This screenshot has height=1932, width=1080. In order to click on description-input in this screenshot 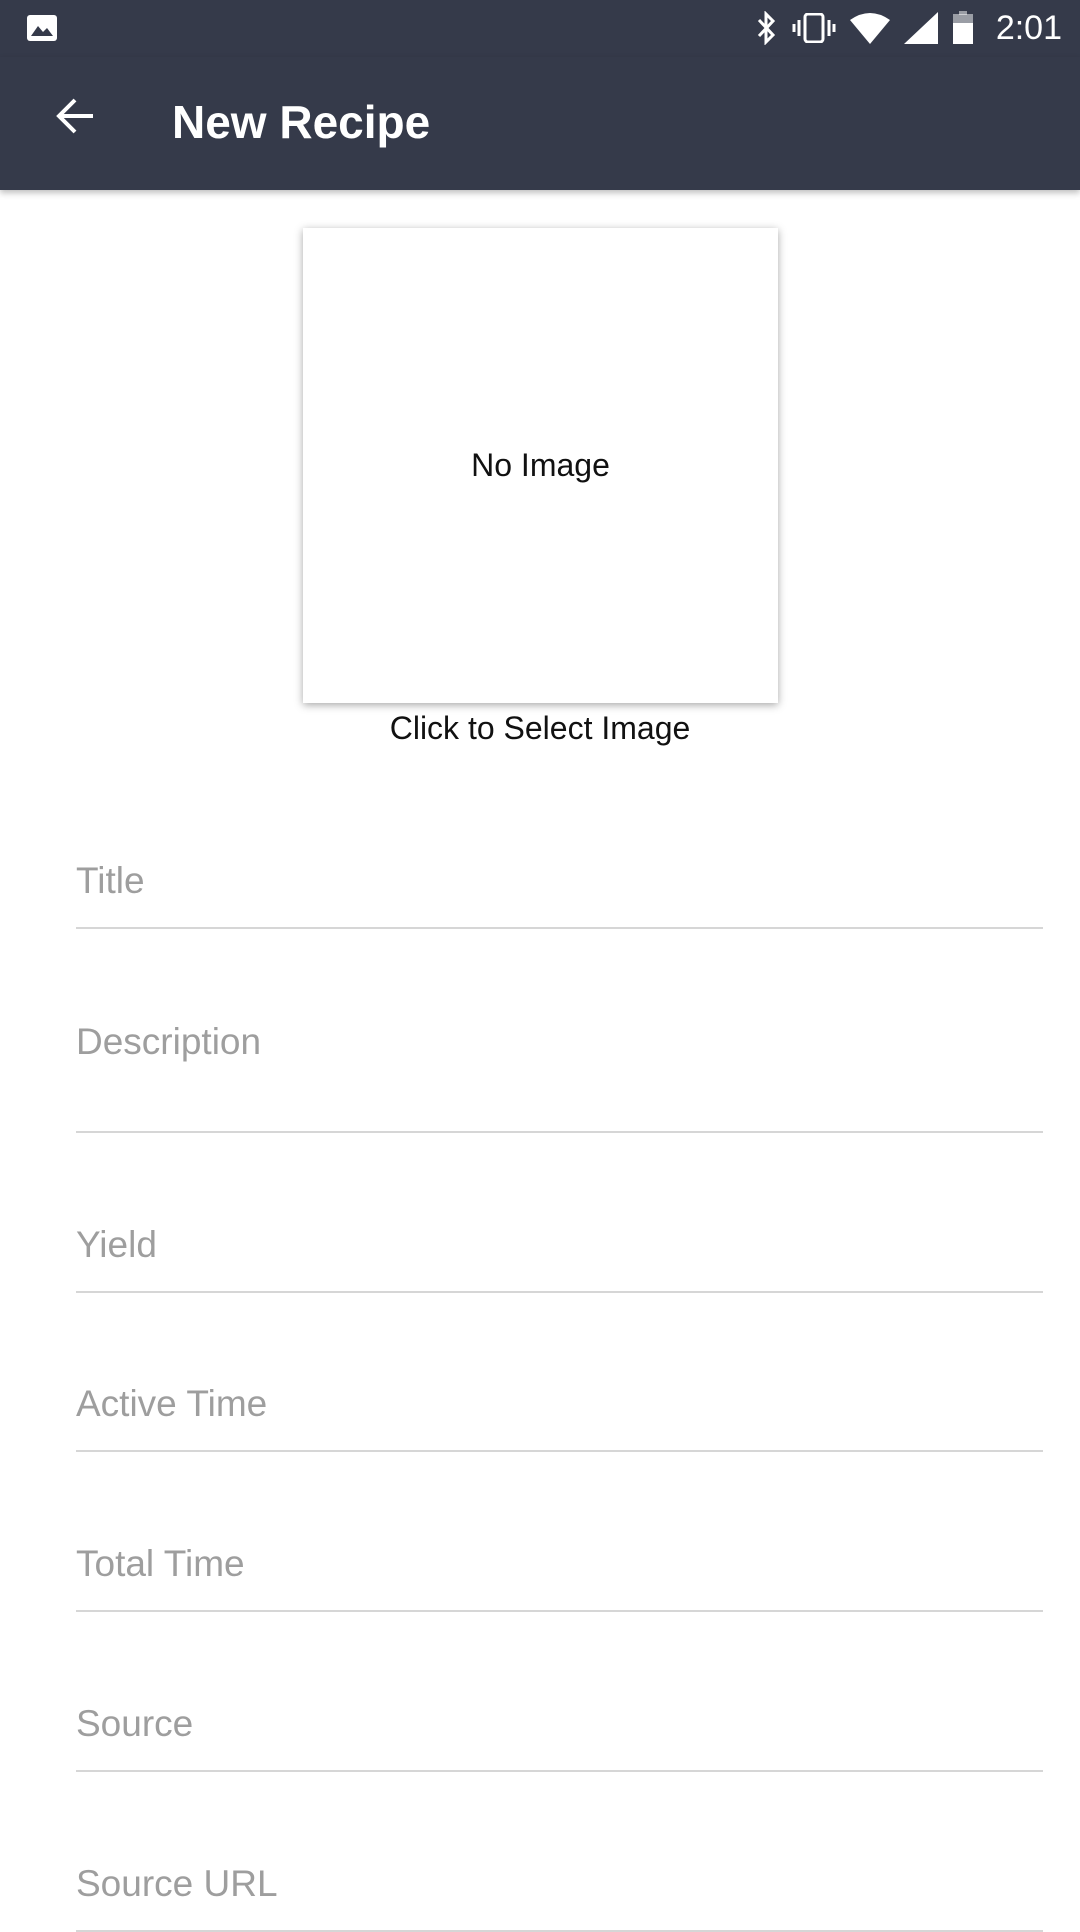, I will do `click(559, 1051)`.